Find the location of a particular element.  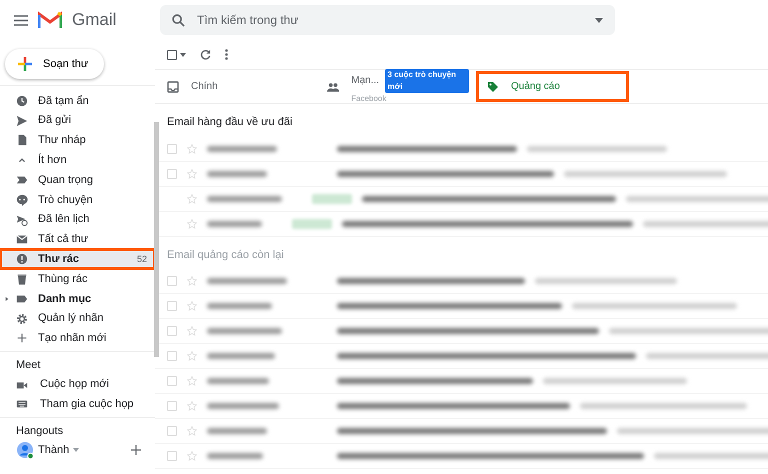

user-name: Thành is located at coordinates (54, 450).